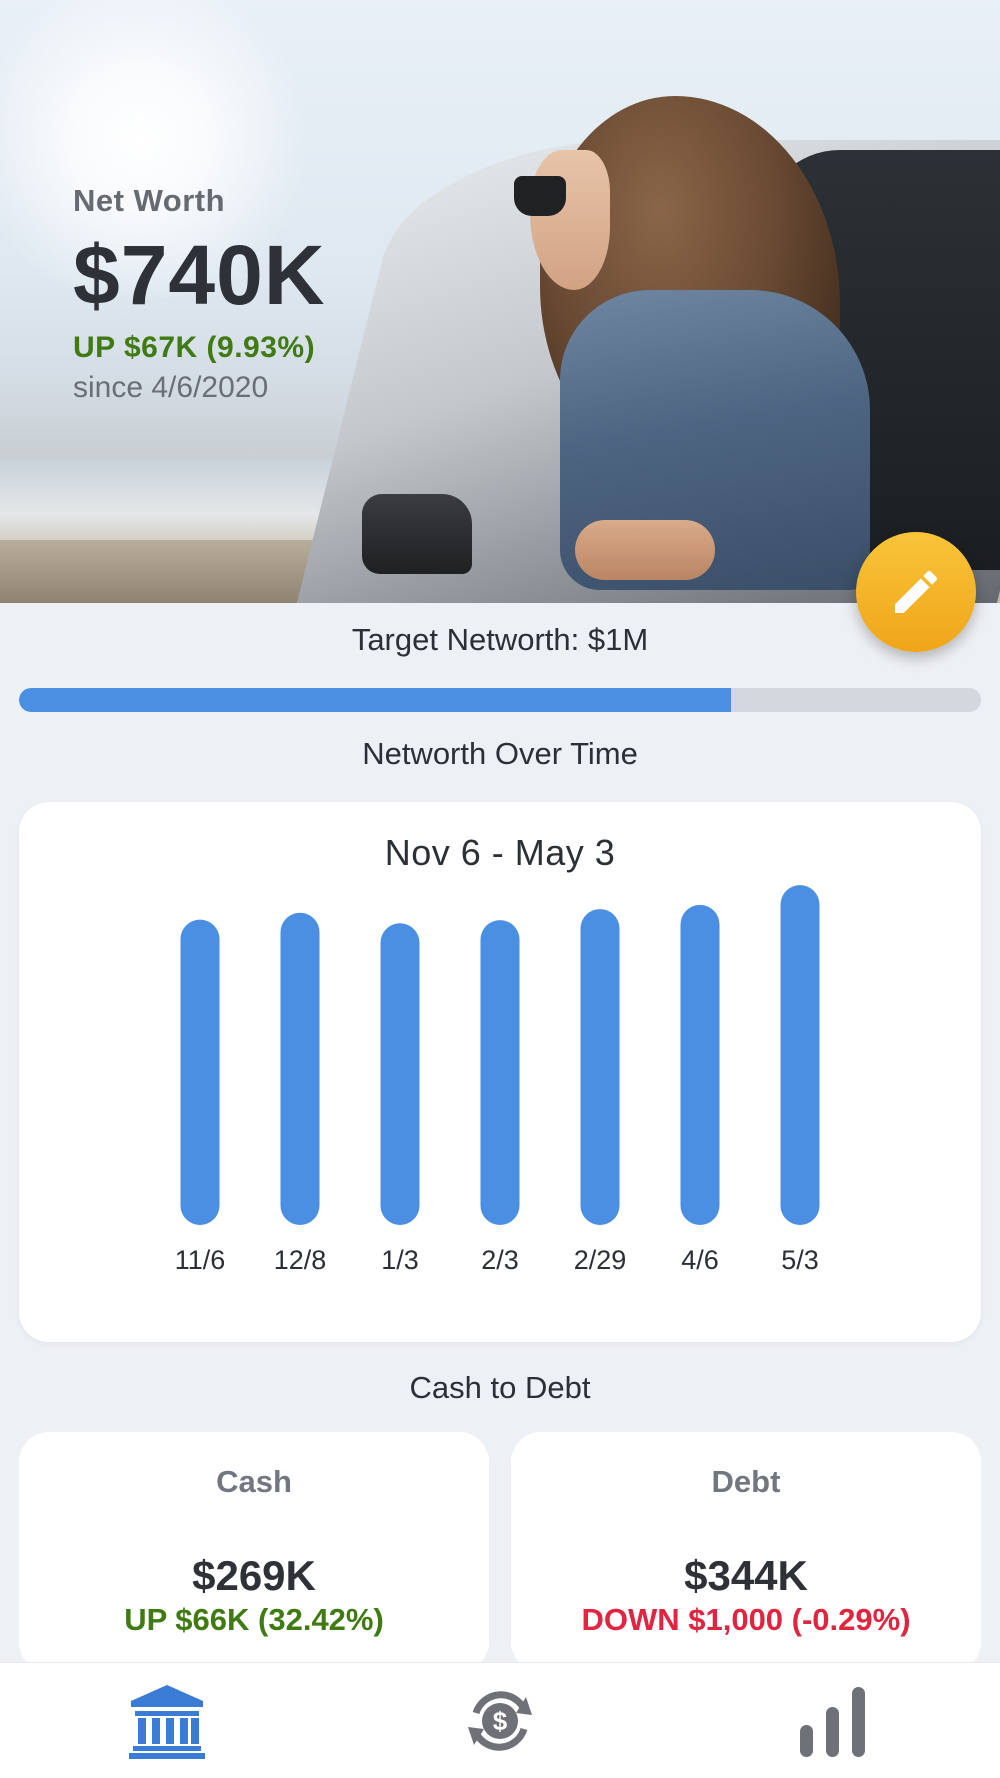  Describe the element at coordinates (800, 1260) in the screenshot. I see `chart-x-label: 5/3` at that location.